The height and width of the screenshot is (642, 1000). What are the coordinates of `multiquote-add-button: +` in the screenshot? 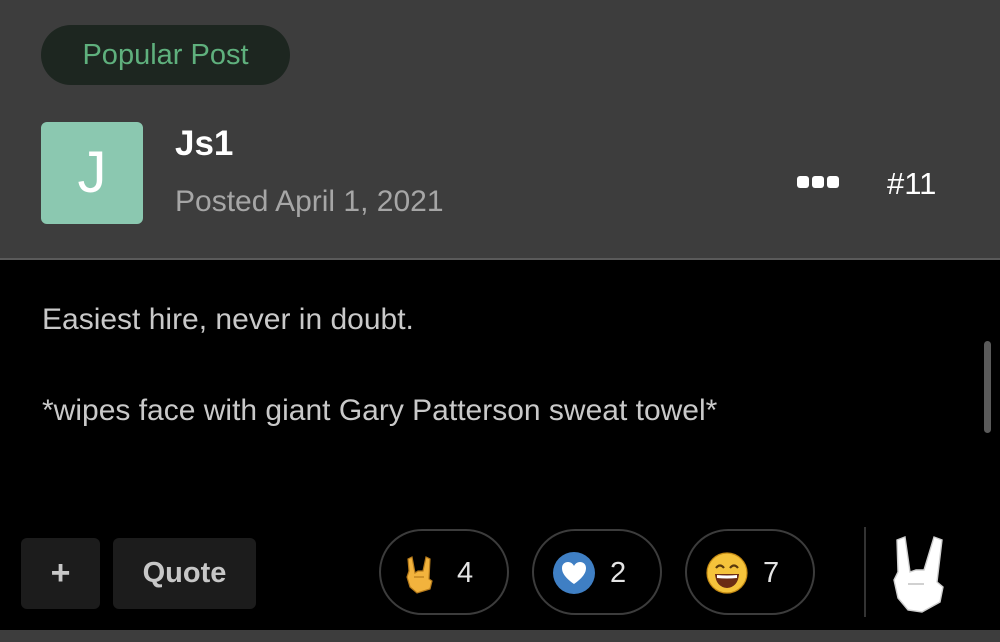 It's located at (60, 573).